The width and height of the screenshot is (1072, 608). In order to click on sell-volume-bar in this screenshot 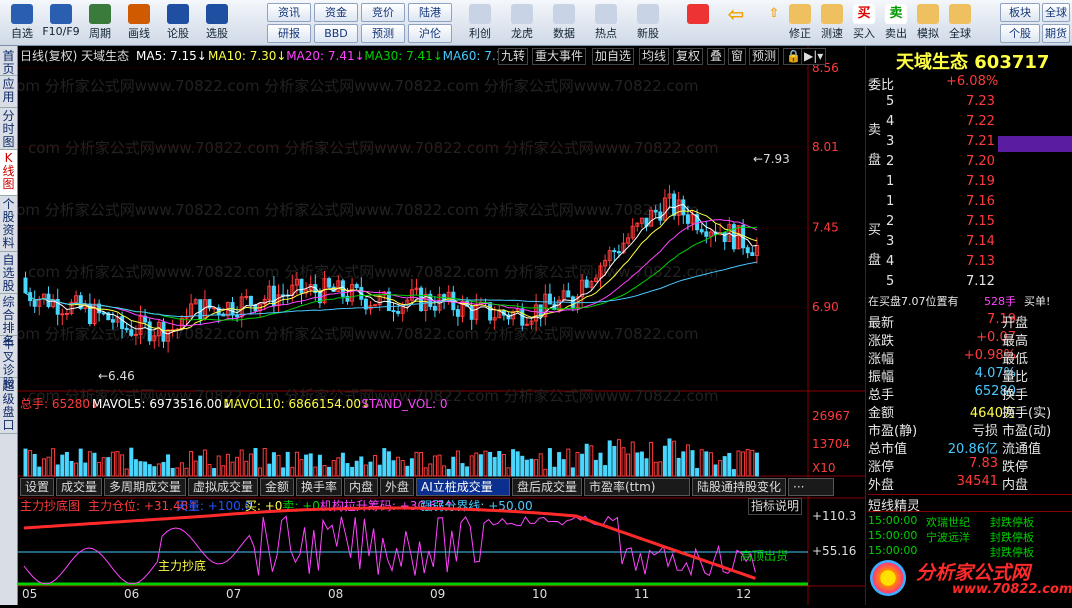, I will do `click(1035, 144)`.